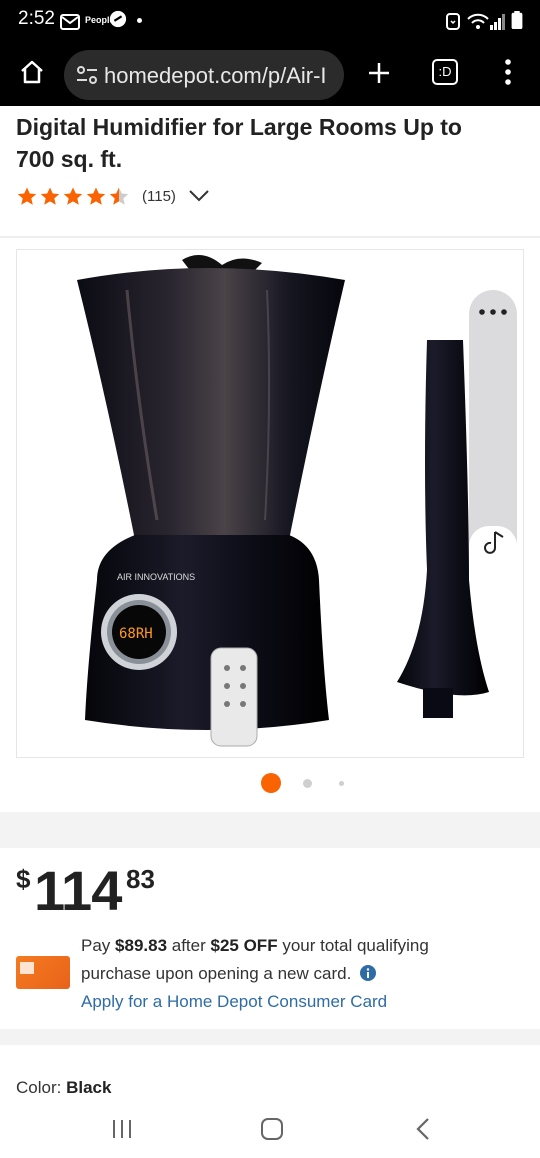 The width and height of the screenshot is (540, 1158). What do you see at coordinates (291, 1002) in the screenshot?
I see `apply-card-link: Apply for a Home Depot Consumer Card` at bounding box center [291, 1002].